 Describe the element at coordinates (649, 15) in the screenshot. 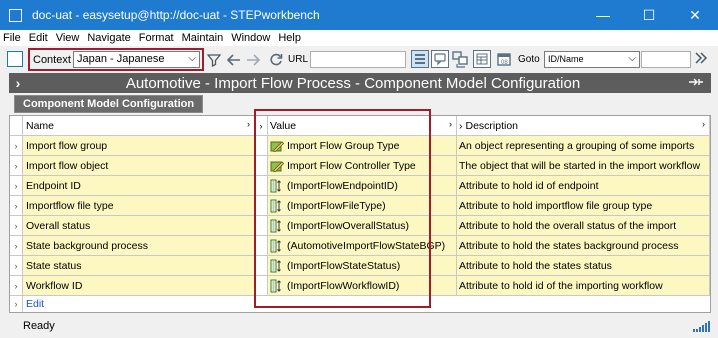

I see `maximize-button: ☐` at that location.